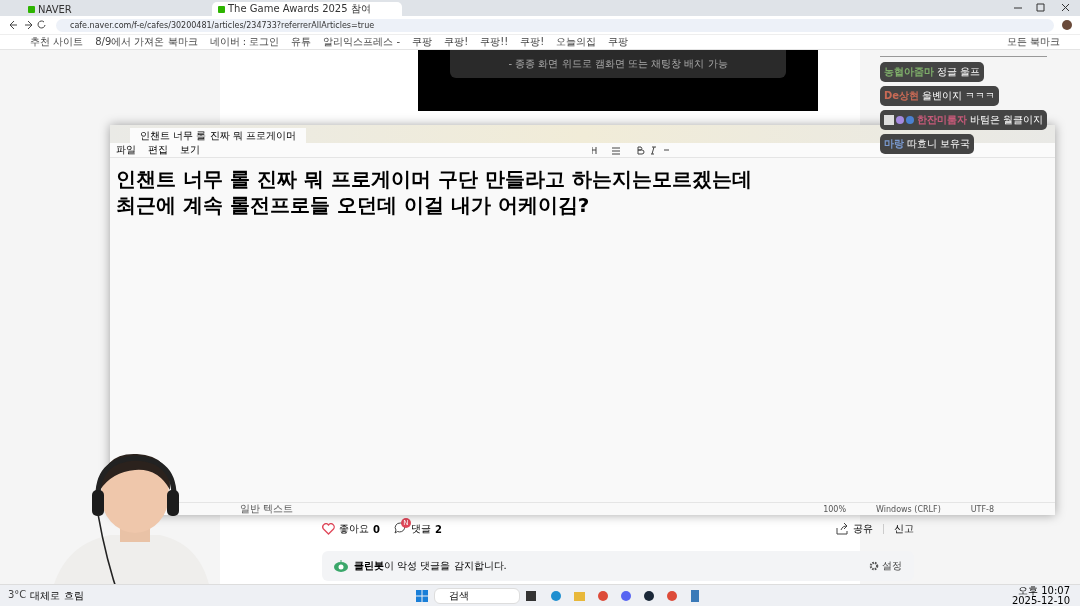 This screenshot has width=1080, height=606. Describe the element at coordinates (959, 96) in the screenshot. I see `chat-text: 울볜이지 ㅋㅋㅋ` at that location.